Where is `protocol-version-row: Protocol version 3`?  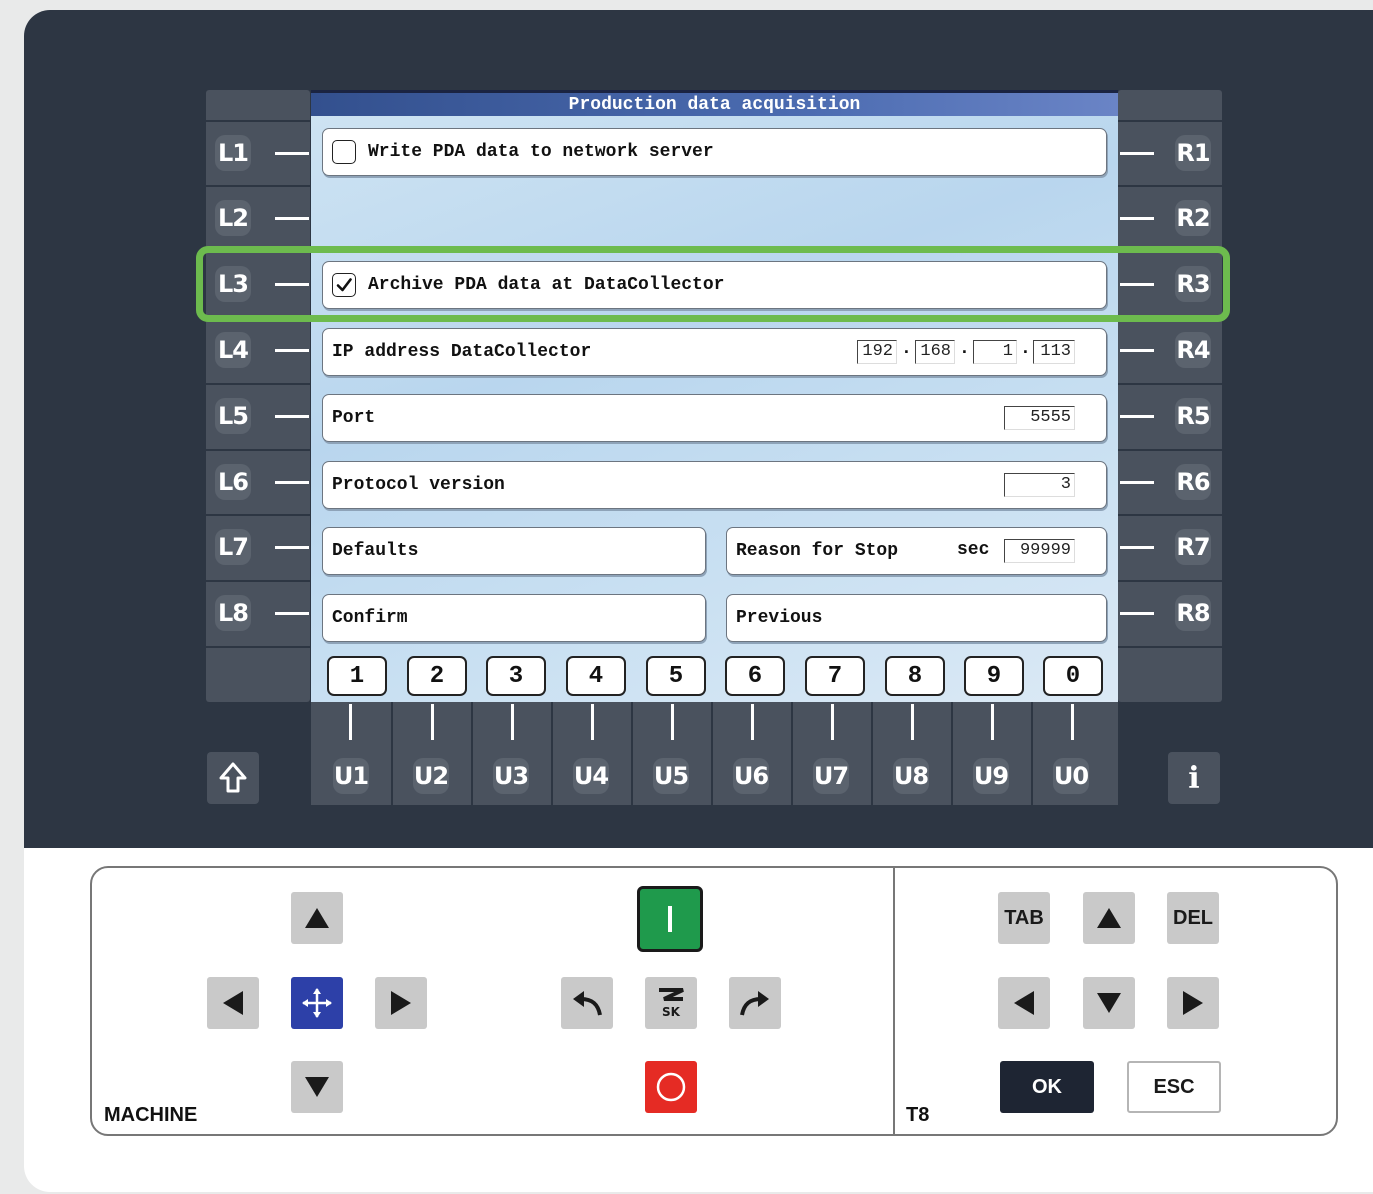 protocol-version-row: Protocol version 3 is located at coordinates (714, 485).